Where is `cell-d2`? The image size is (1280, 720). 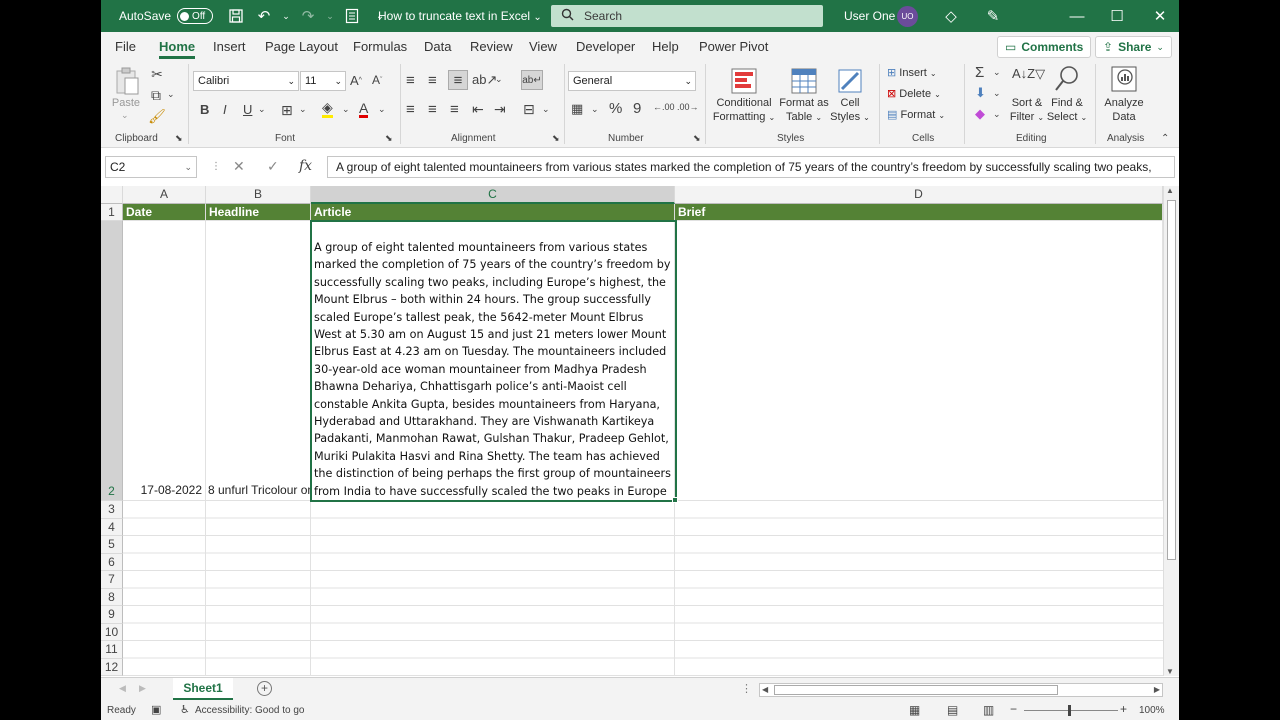
cell-d2 is located at coordinates (919, 361).